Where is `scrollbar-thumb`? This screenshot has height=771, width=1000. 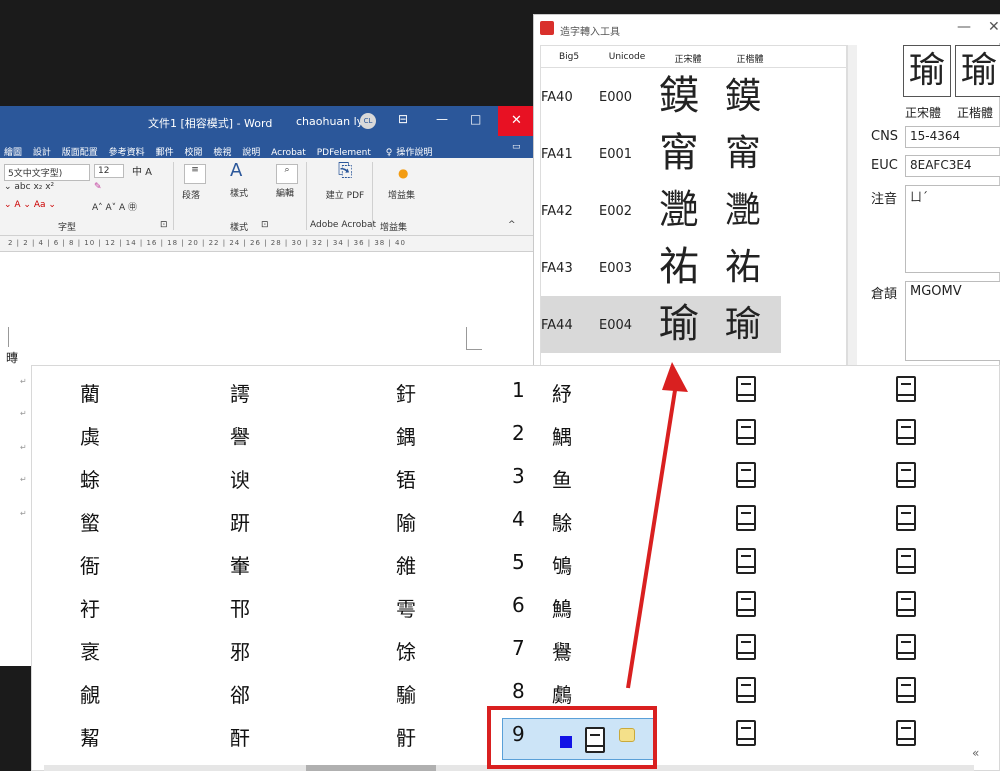
scrollbar-thumb is located at coordinates (371, 768).